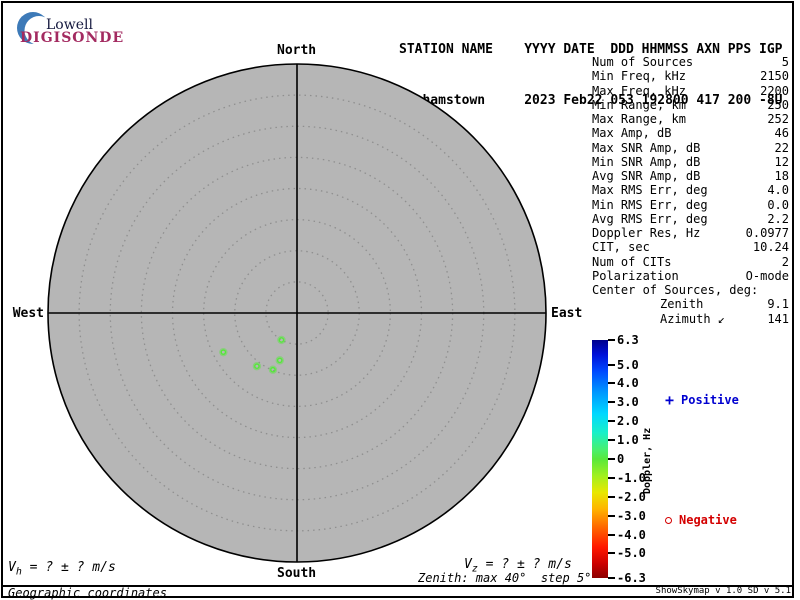 Image resolution: width=800 pixels, height=600 pixels. I want to click on stat-row: Min Freq, kHz 2150, so click(690, 76).